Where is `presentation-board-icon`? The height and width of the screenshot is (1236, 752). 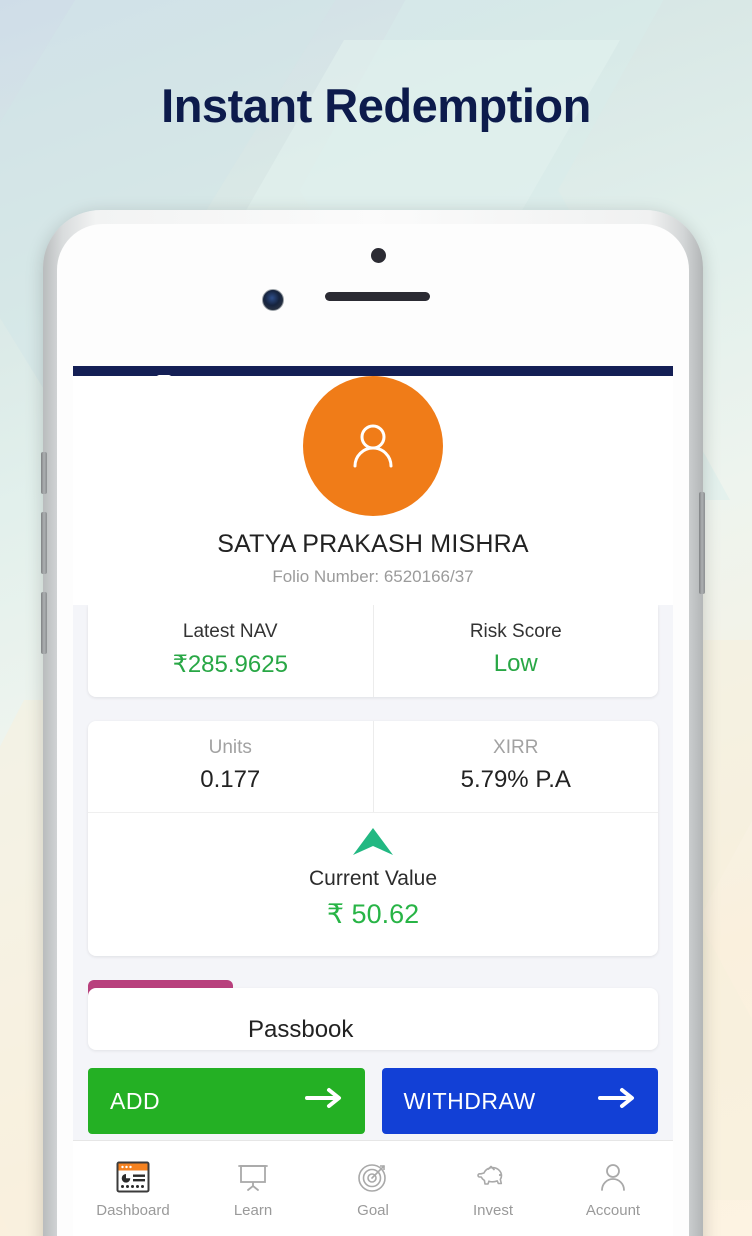 presentation-board-icon is located at coordinates (253, 1177).